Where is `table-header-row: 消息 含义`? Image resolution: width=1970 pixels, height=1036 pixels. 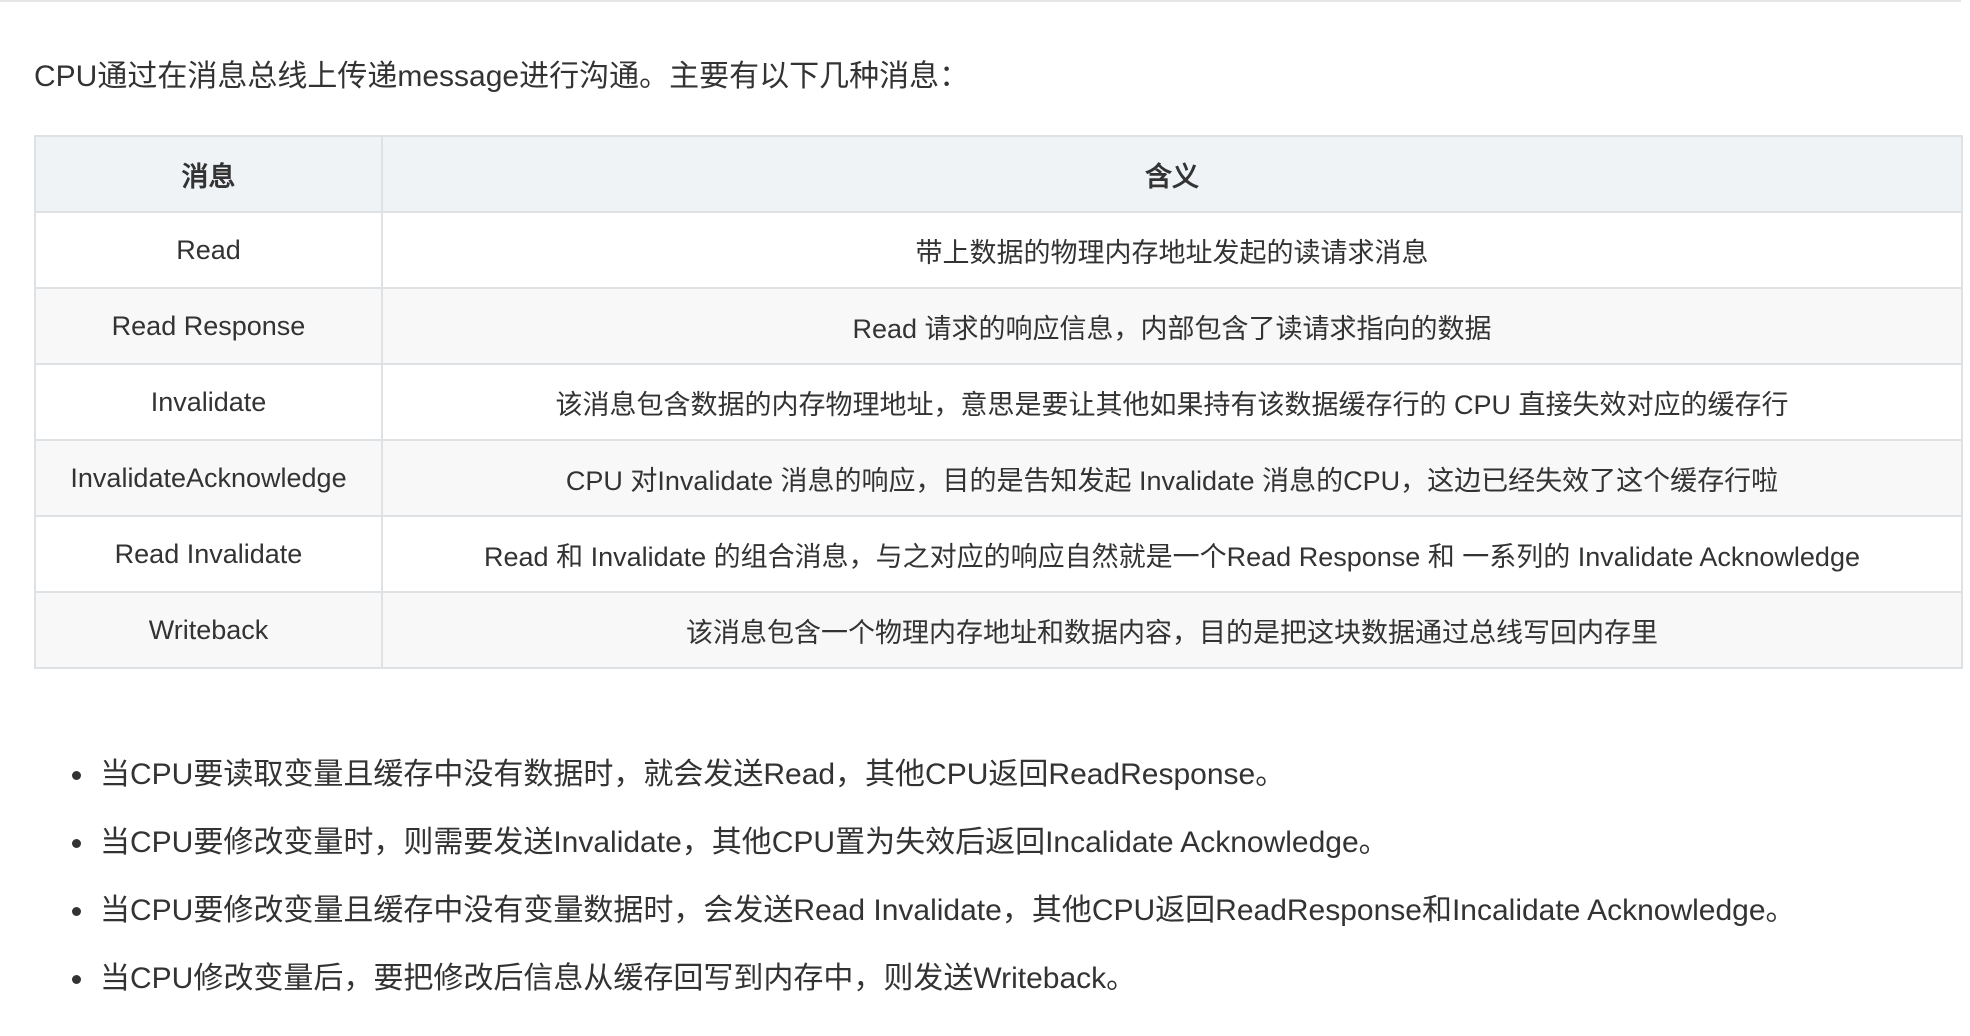
table-header-row: 消息 含义 is located at coordinates (998, 174).